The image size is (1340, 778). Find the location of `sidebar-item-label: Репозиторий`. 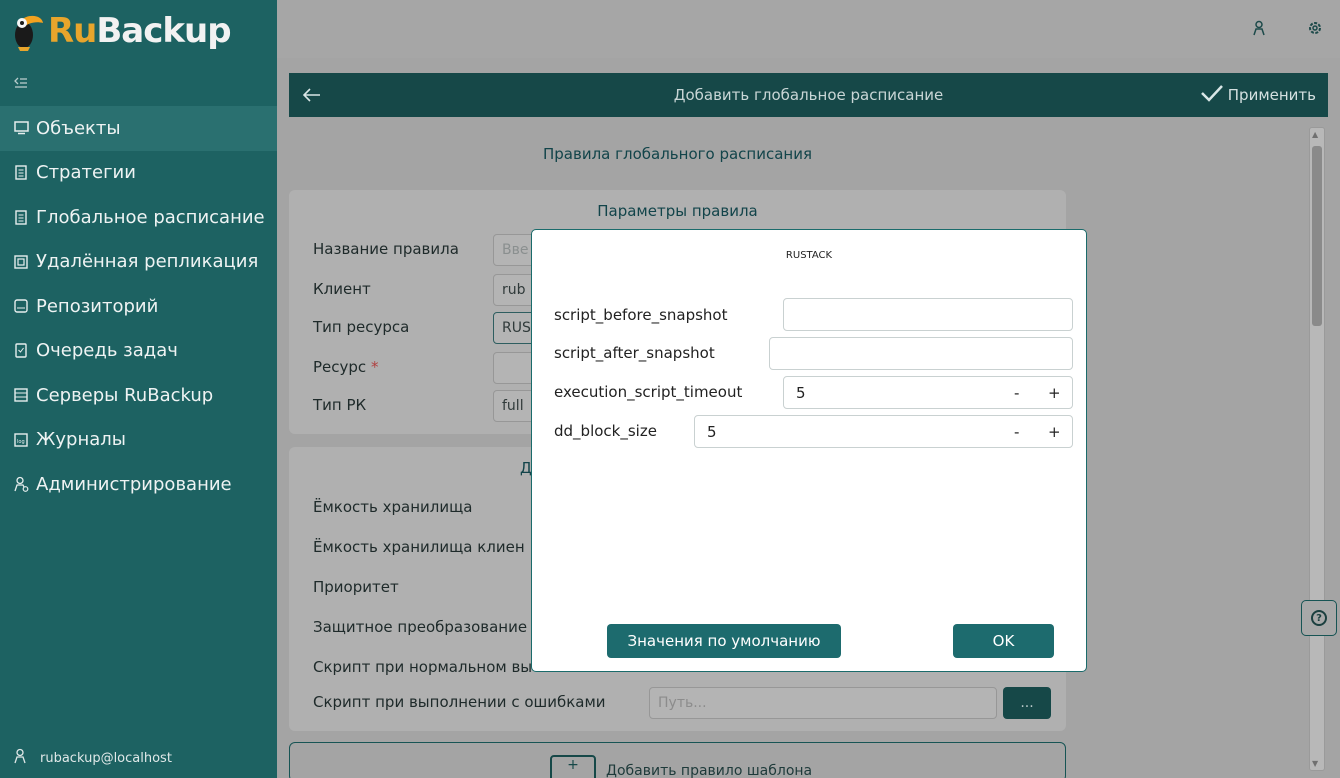

sidebar-item-label: Репозиторий is located at coordinates (97, 306).